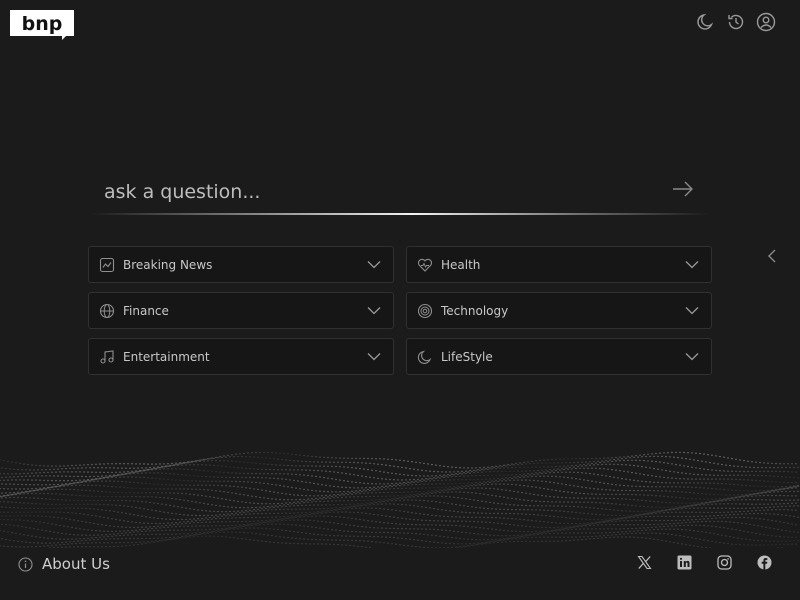 The width and height of the screenshot is (800, 600). Describe the element at coordinates (241, 264) in the screenshot. I see `category-breaking-news: Breaking News` at that location.